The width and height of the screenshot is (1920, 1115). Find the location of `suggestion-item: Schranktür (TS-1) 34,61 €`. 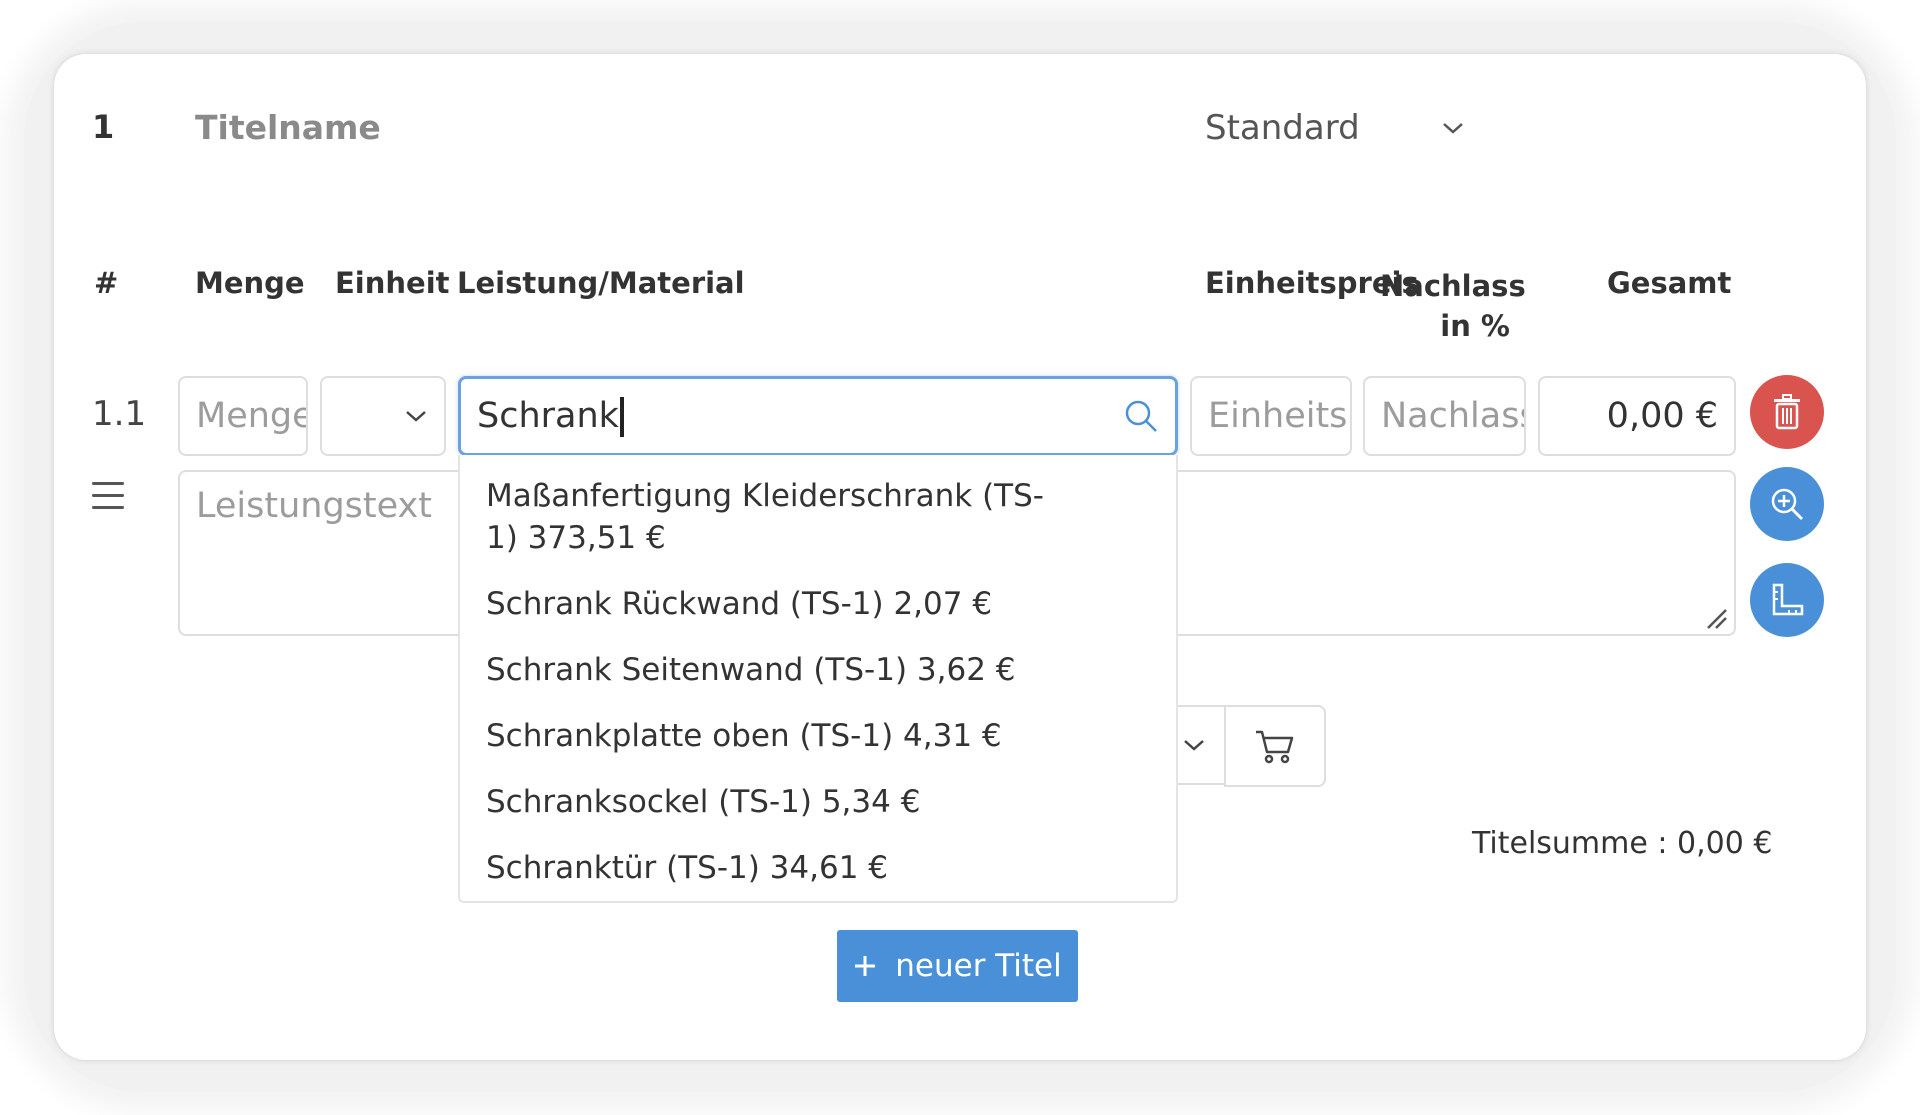

suggestion-item: Schranktür (TS-1) 34,61 € is located at coordinates (818, 868).